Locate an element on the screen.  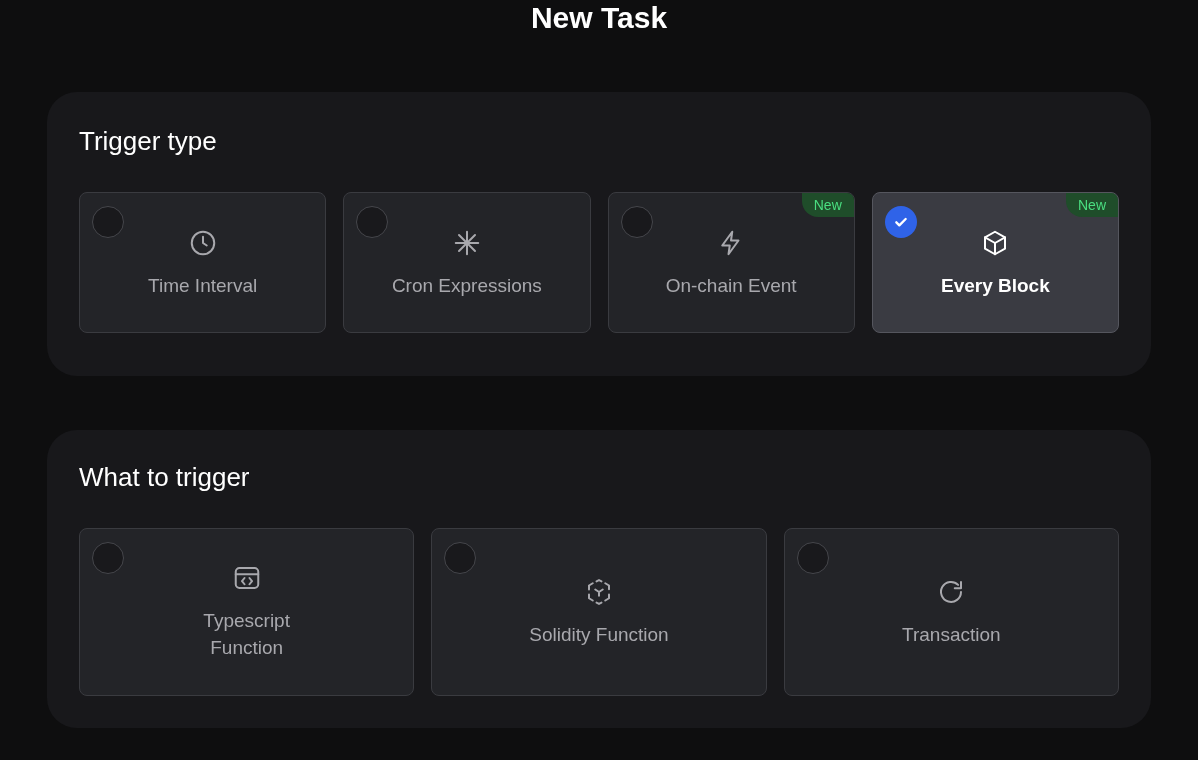
option-card: Typescript Function is located at coordinates (247, 612).